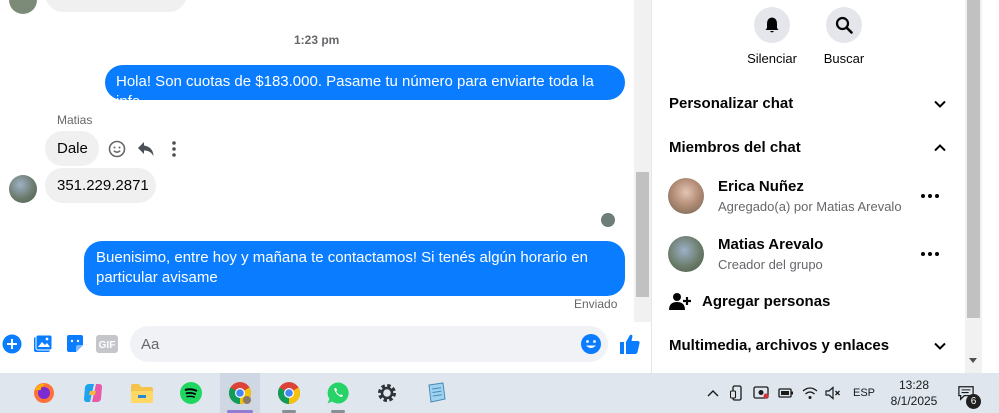 The width and height of the screenshot is (999, 413). I want to click on window-edge, so click(990, 186).